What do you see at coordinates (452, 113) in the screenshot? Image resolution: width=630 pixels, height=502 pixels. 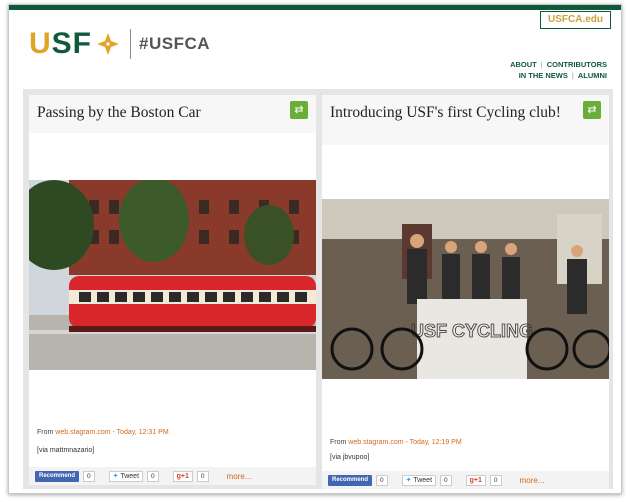 I see `post-title: Introducing USF's first Cycling club!` at bounding box center [452, 113].